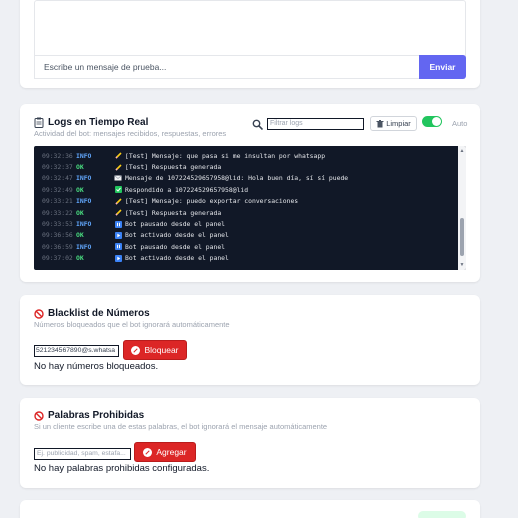 Image resolution: width=518 pixels, height=518 pixels. I want to click on log-timestamp: 09:36:59, so click(57, 246).